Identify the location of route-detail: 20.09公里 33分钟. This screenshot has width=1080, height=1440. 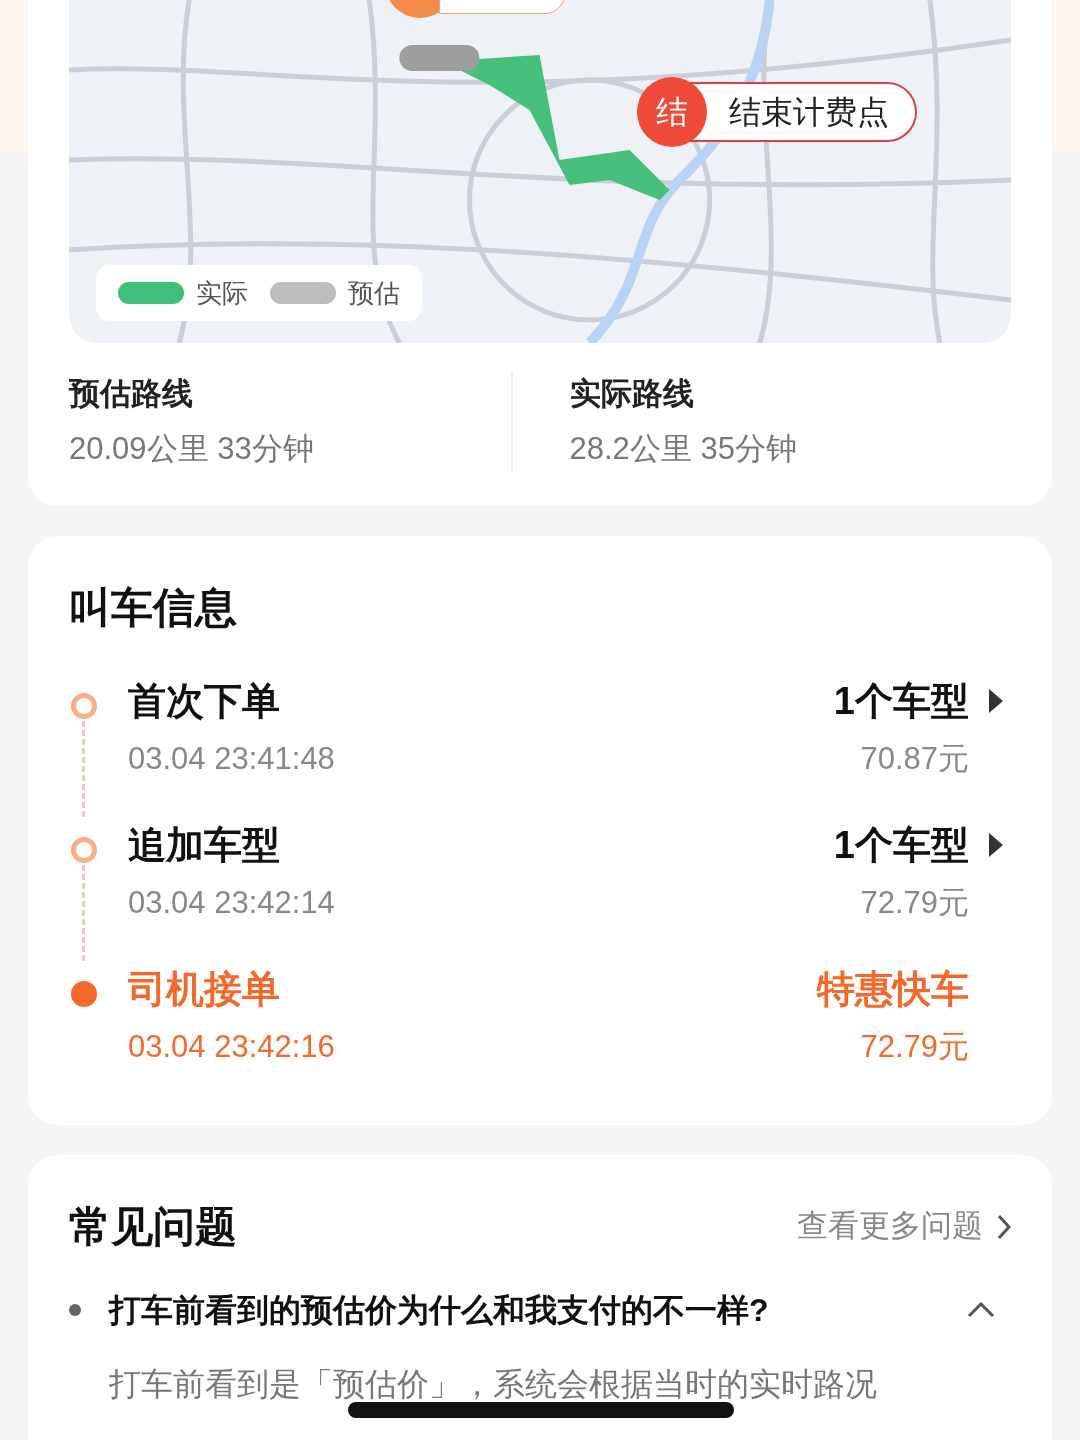
(192, 448).